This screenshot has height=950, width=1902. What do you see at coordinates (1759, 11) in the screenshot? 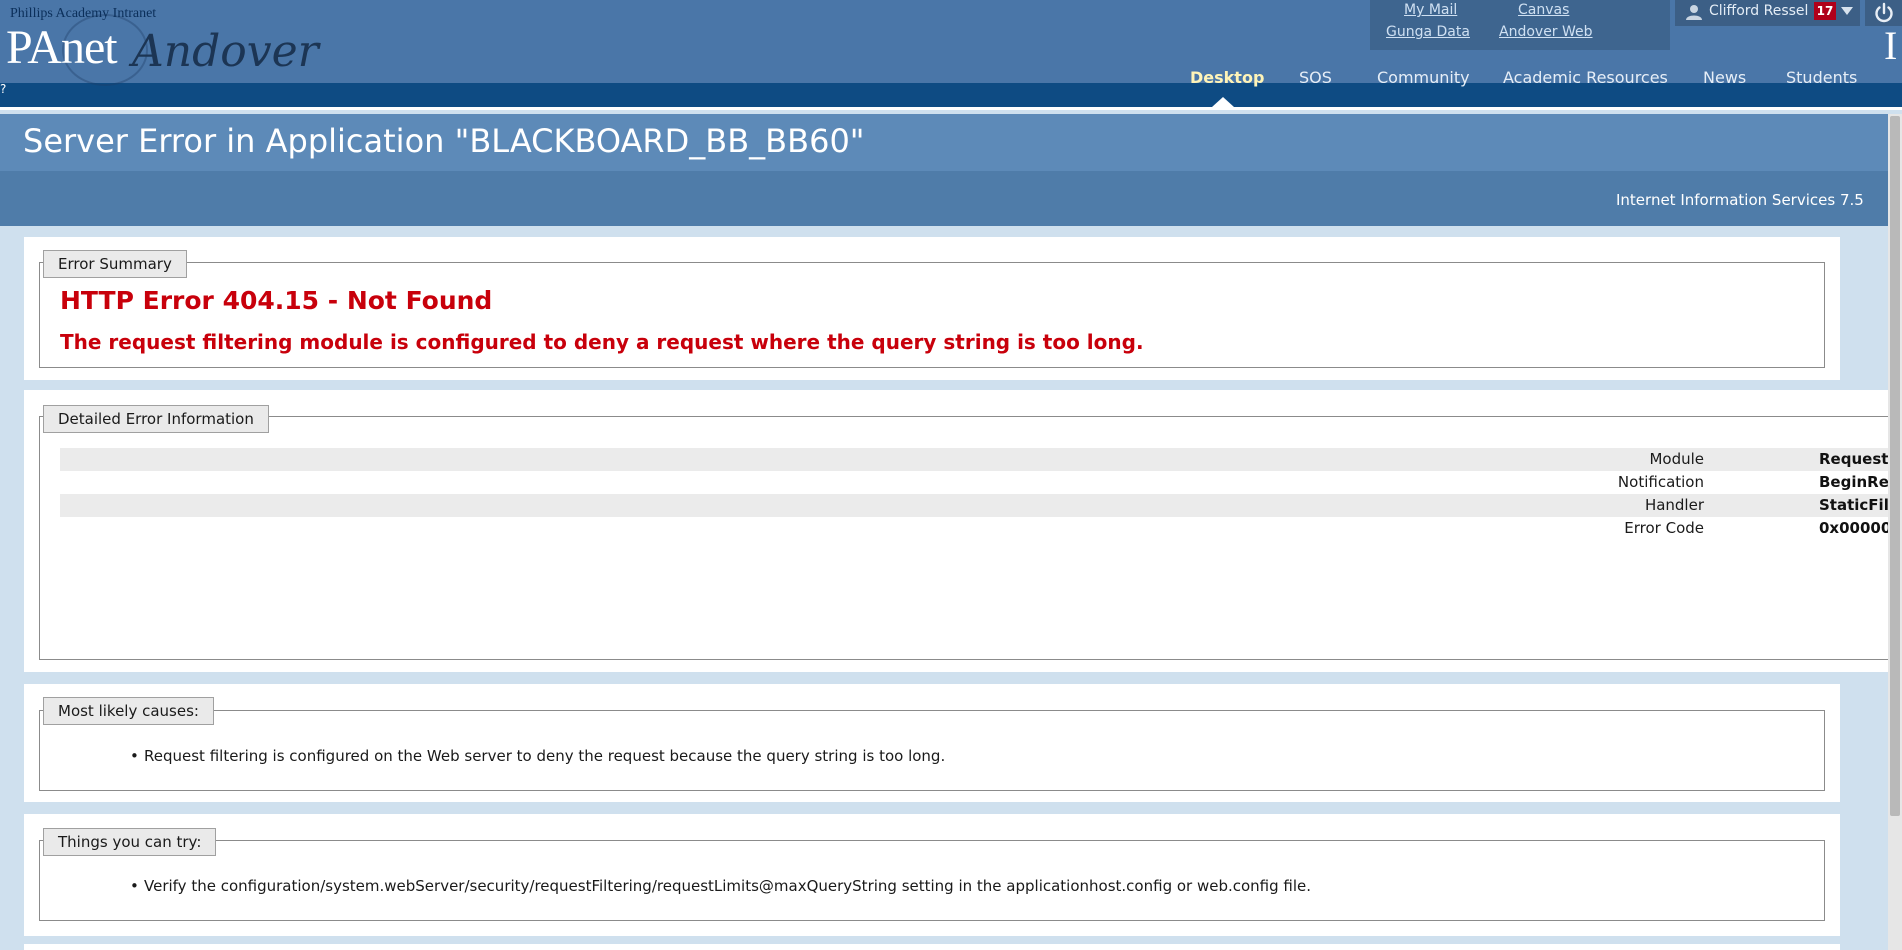
I see `user-name: Clifford Ressel` at bounding box center [1759, 11].